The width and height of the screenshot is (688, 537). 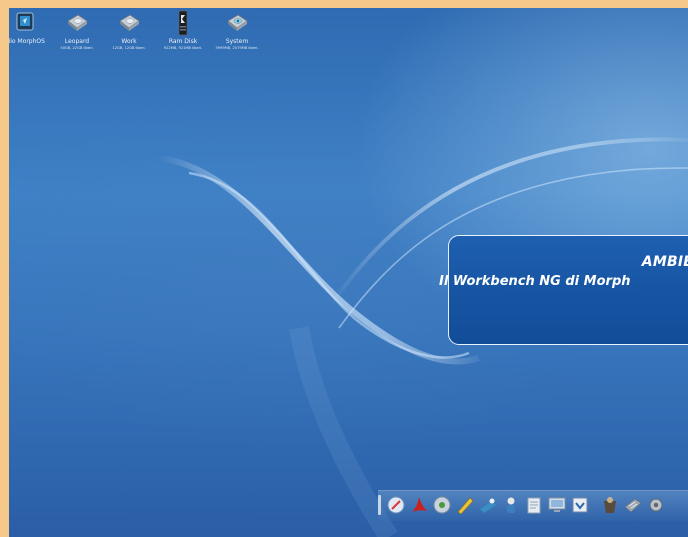 I want to click on pencil-icon, so click(x=465, y=505).